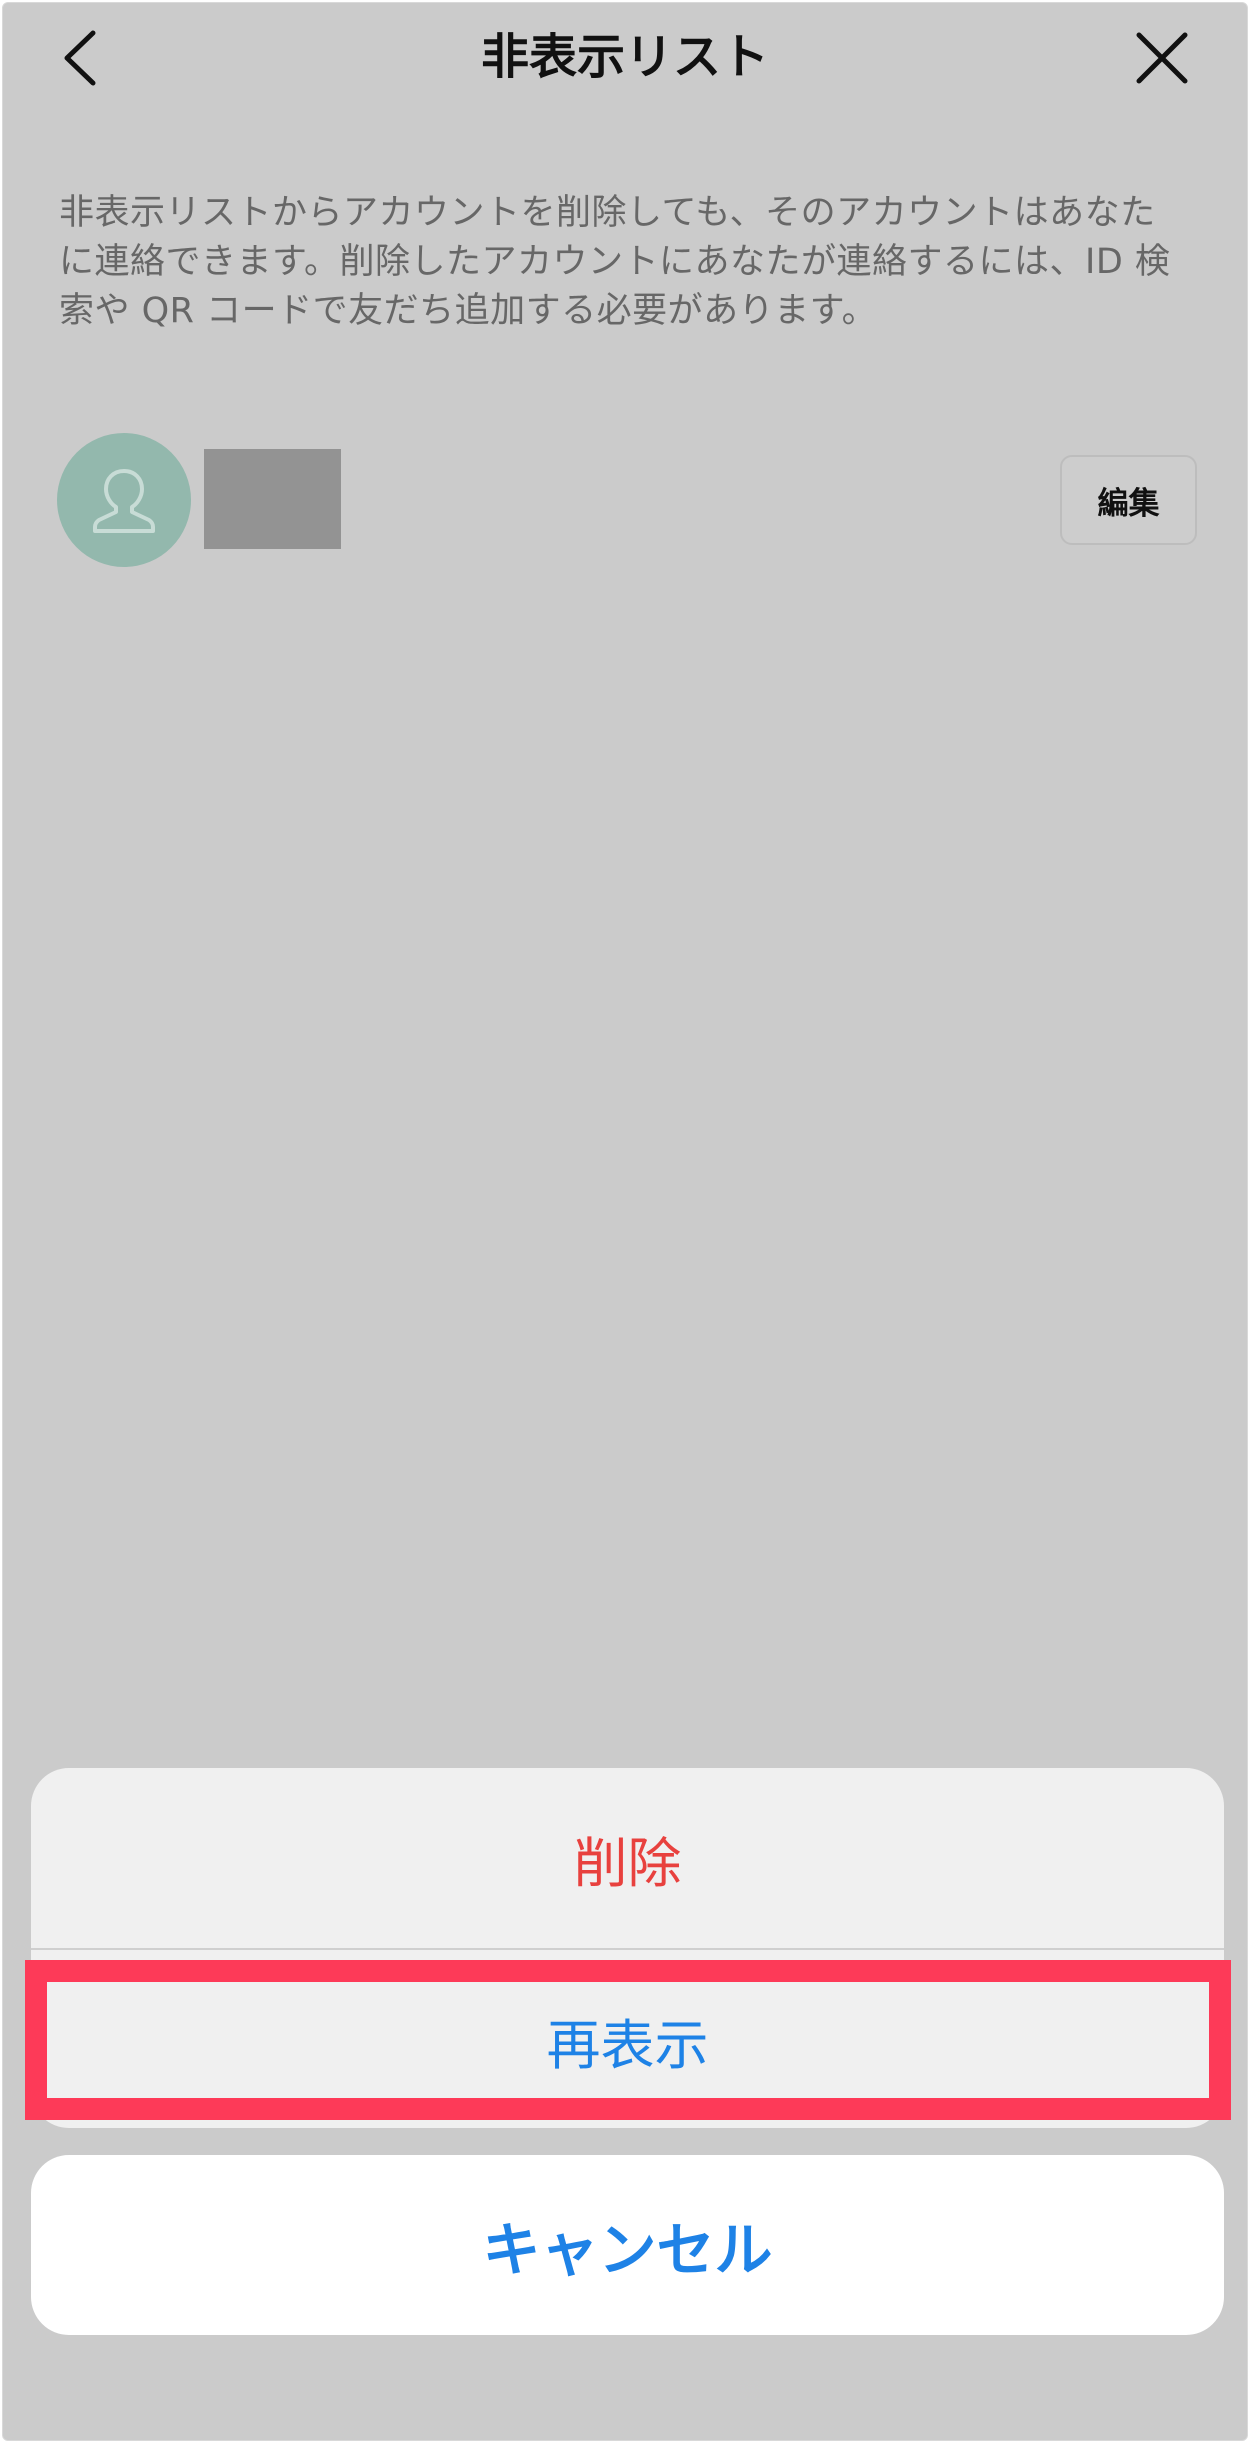 Image resolution: width=1250 pixels, height=2443 pixels. I want to click on cancel-button: キャンセル, so click(627, 2245).